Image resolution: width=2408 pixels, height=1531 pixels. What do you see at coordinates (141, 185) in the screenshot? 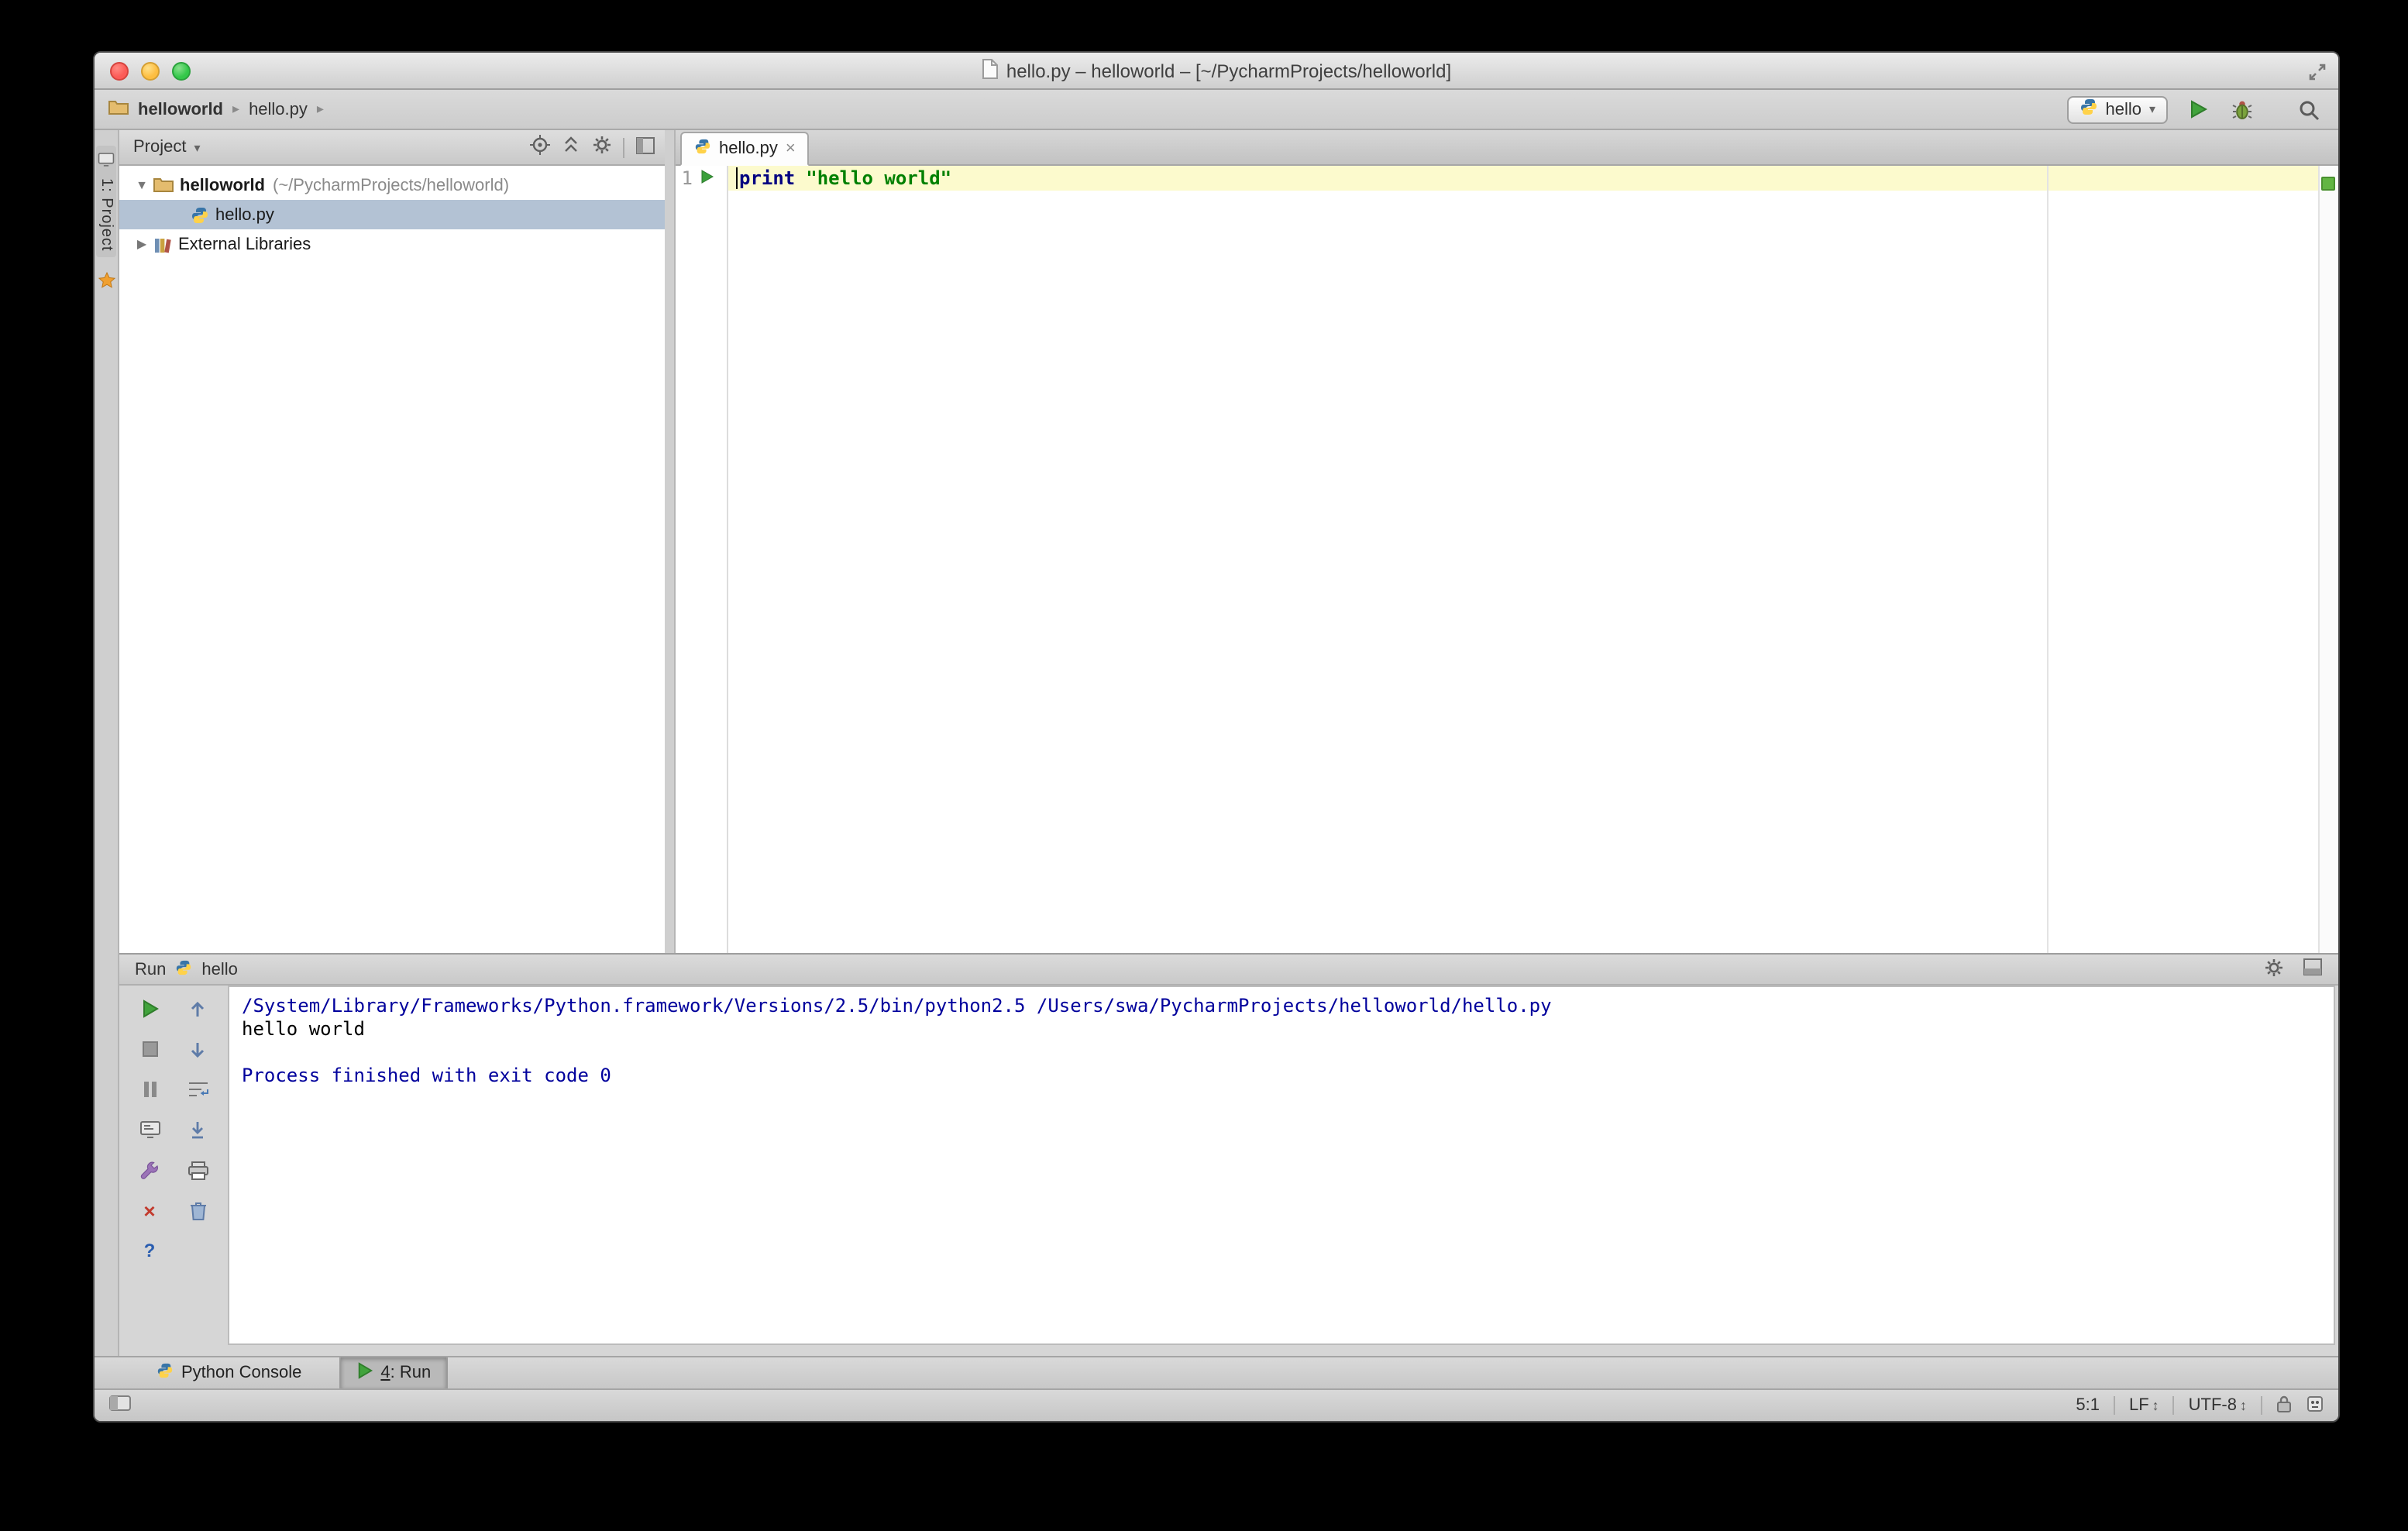
I see `tree-expanded-icon: ▼` at bounding box center [141, 185].